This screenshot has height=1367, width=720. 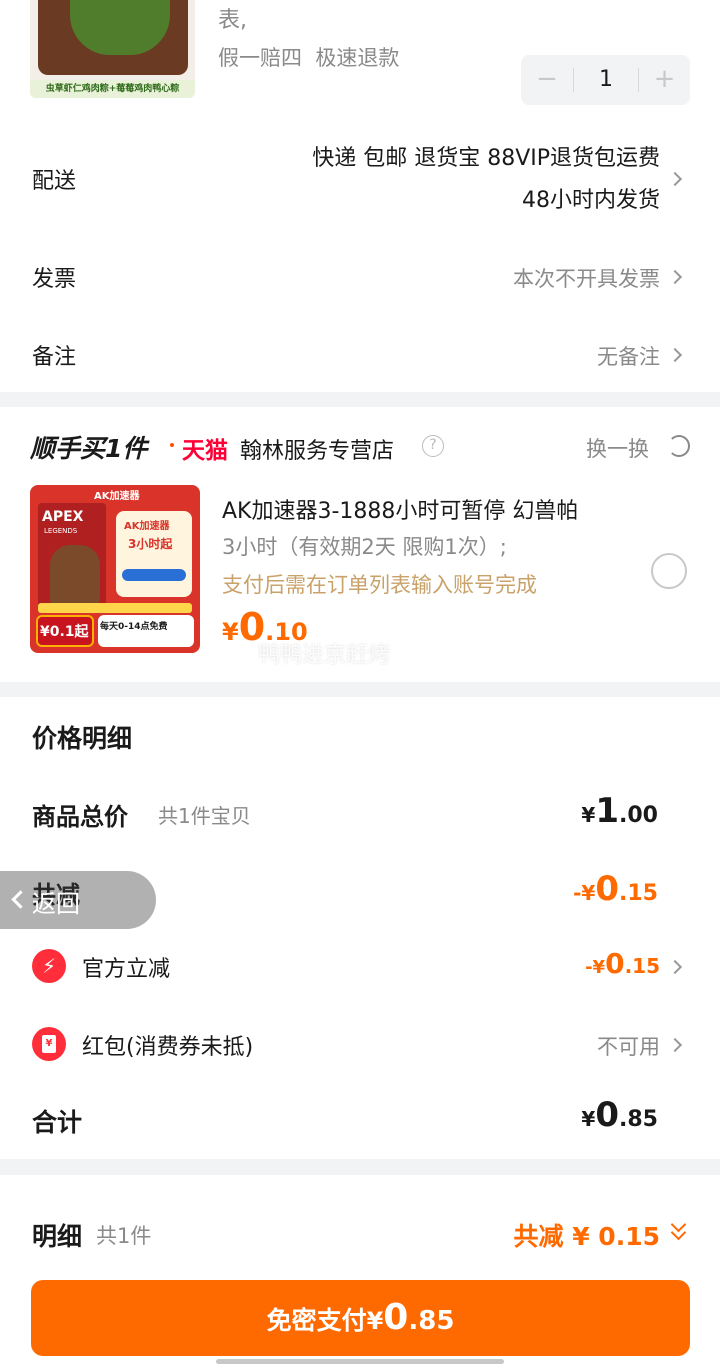 I want to click on sum-int: 0, so click(x=607, y=1115).